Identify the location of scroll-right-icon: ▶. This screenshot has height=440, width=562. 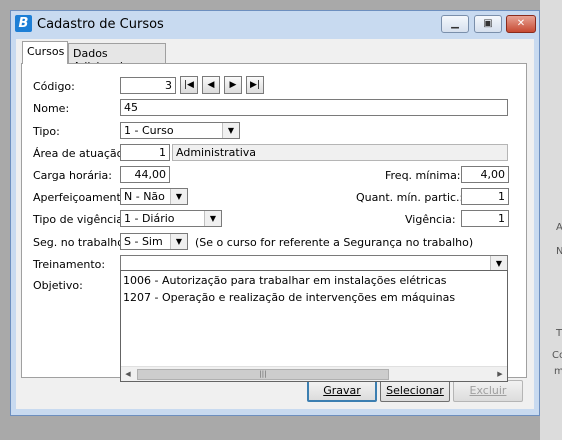
(500, 374).